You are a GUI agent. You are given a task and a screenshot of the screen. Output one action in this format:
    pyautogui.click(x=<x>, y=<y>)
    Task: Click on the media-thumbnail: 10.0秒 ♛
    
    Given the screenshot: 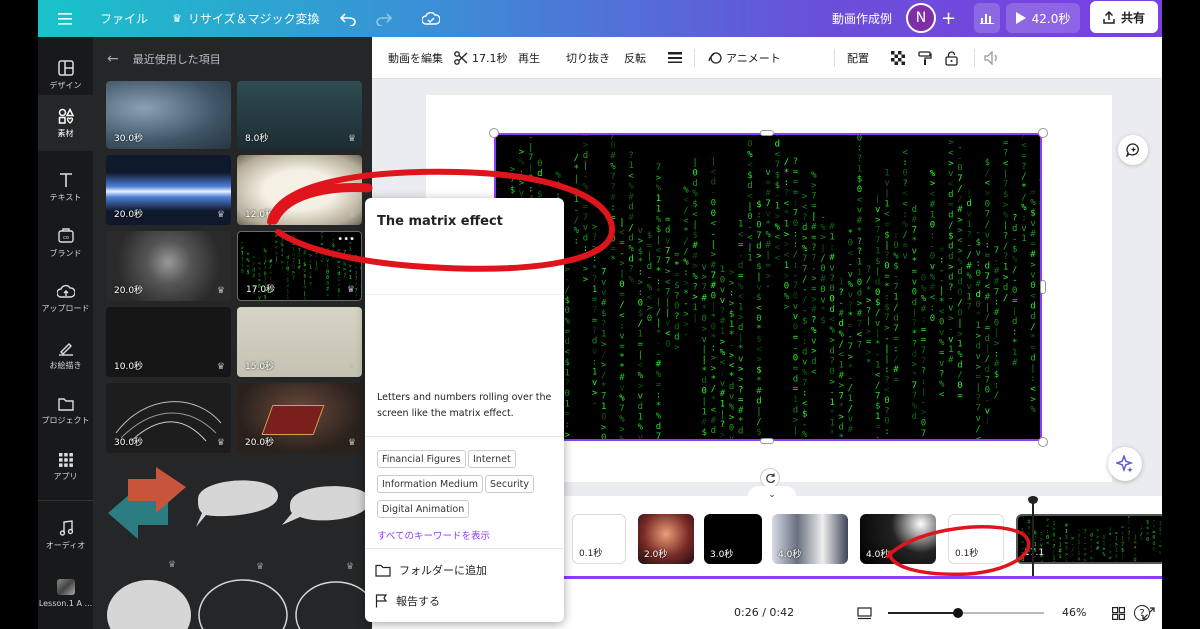 What is the action you would take?
    pyautogui.click(x=168, y=342)
    